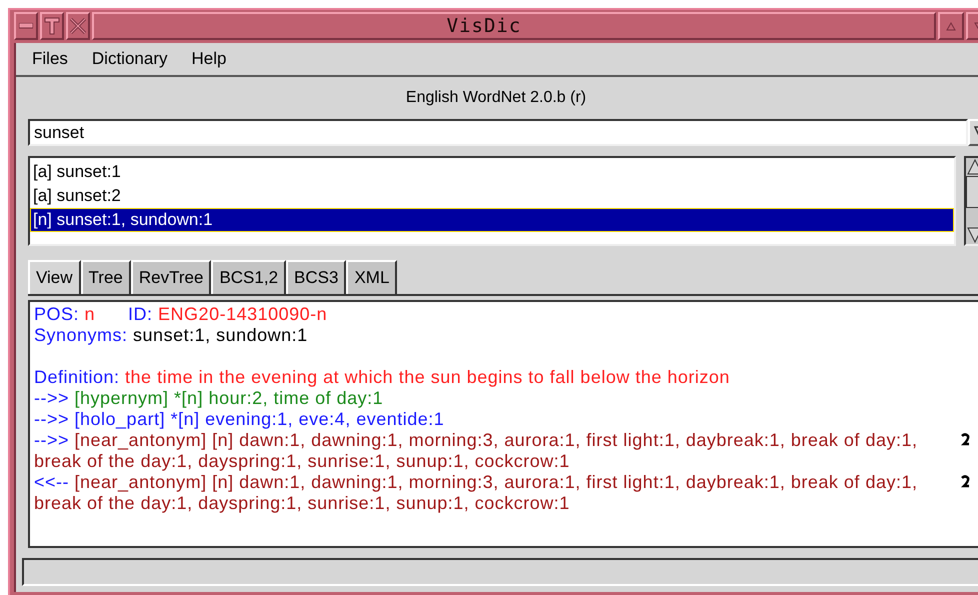 The height and width of the screenshot is (595, 978). I want to click on close-button, so click(78, 26).